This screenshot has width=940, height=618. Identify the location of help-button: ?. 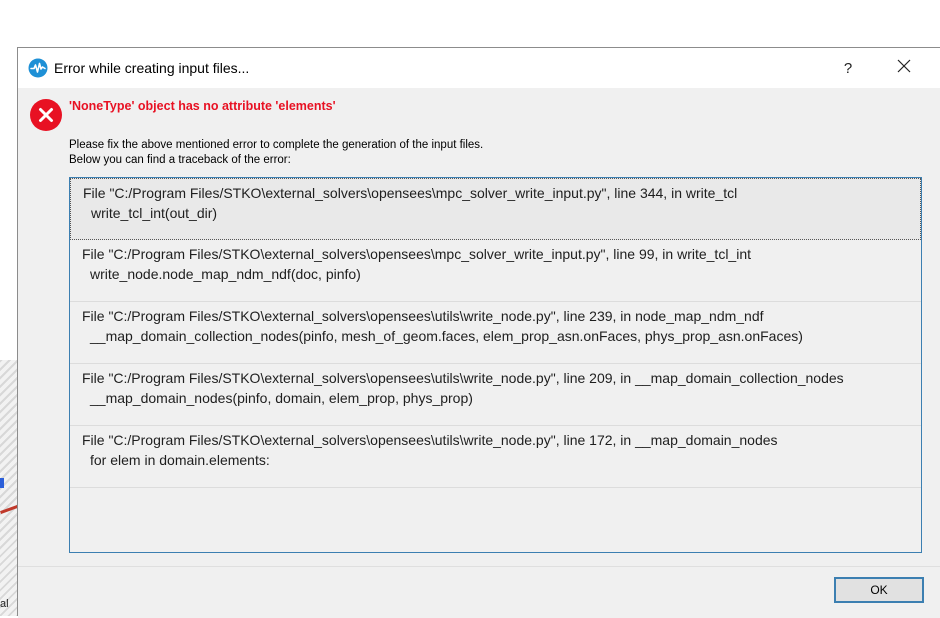
(848, 68).